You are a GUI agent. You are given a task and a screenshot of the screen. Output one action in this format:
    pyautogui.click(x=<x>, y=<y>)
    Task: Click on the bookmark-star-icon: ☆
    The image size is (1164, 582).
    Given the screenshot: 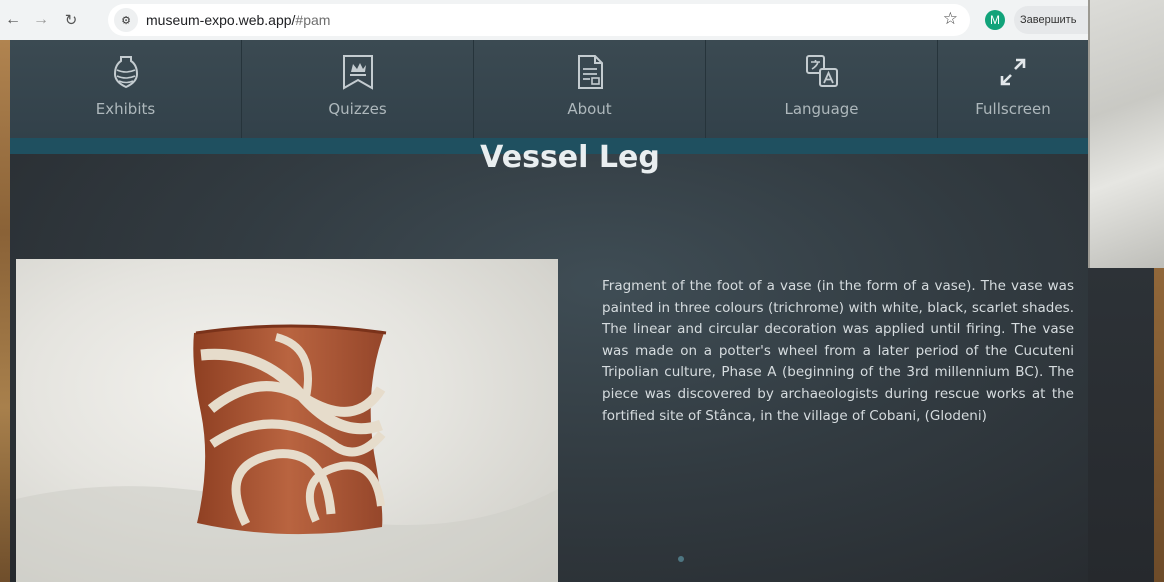 What is the action you would take?
    pyautogui.click(x=950, y=19)
    